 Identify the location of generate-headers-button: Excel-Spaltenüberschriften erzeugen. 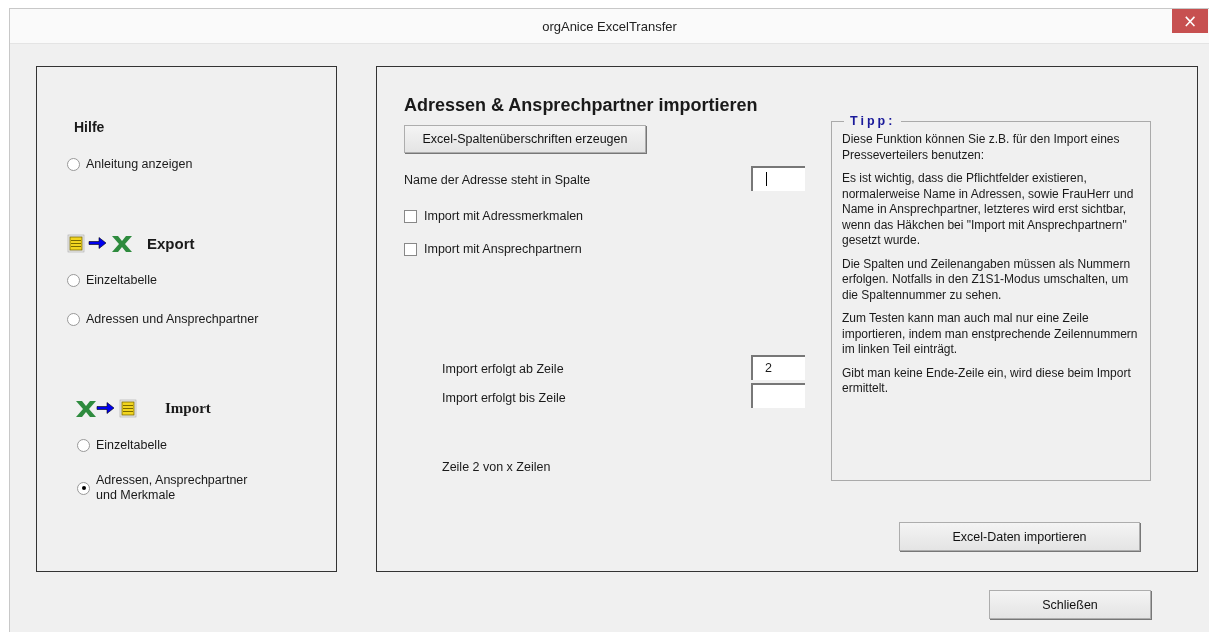
(525, 139).